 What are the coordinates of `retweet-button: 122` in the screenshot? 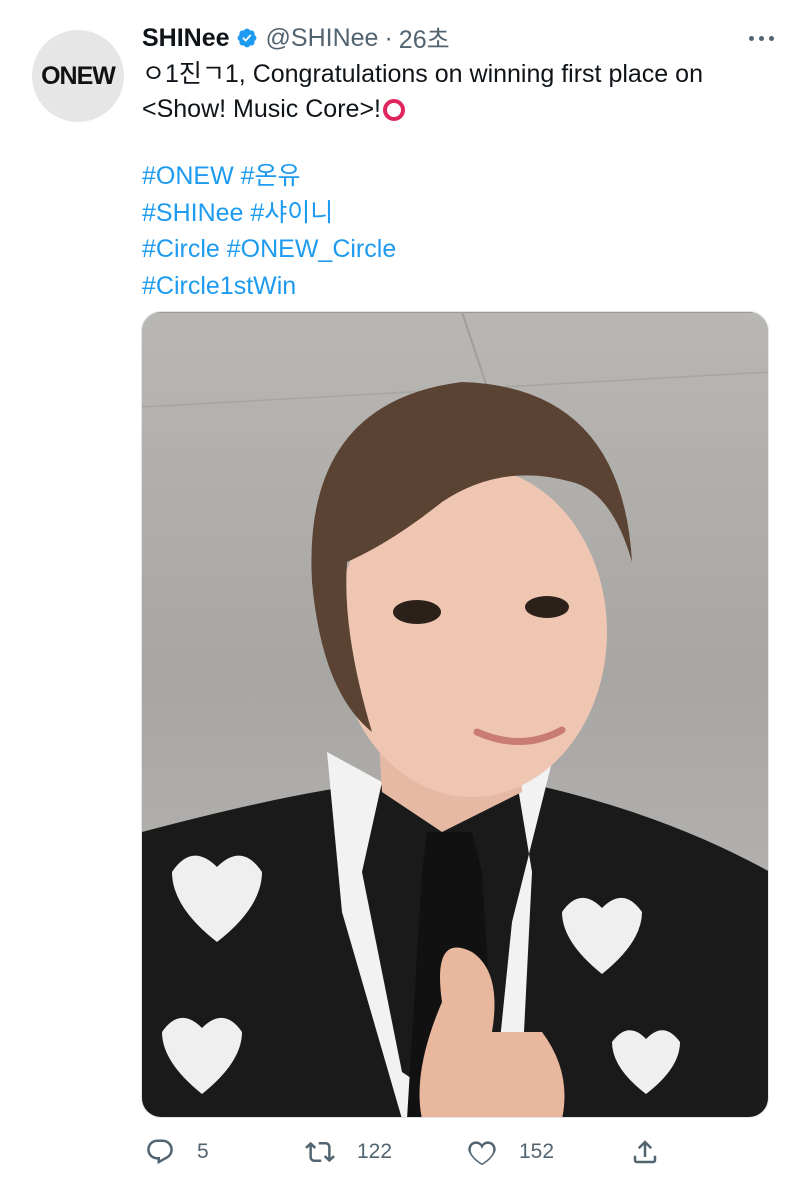 It's located at (348, 1152).